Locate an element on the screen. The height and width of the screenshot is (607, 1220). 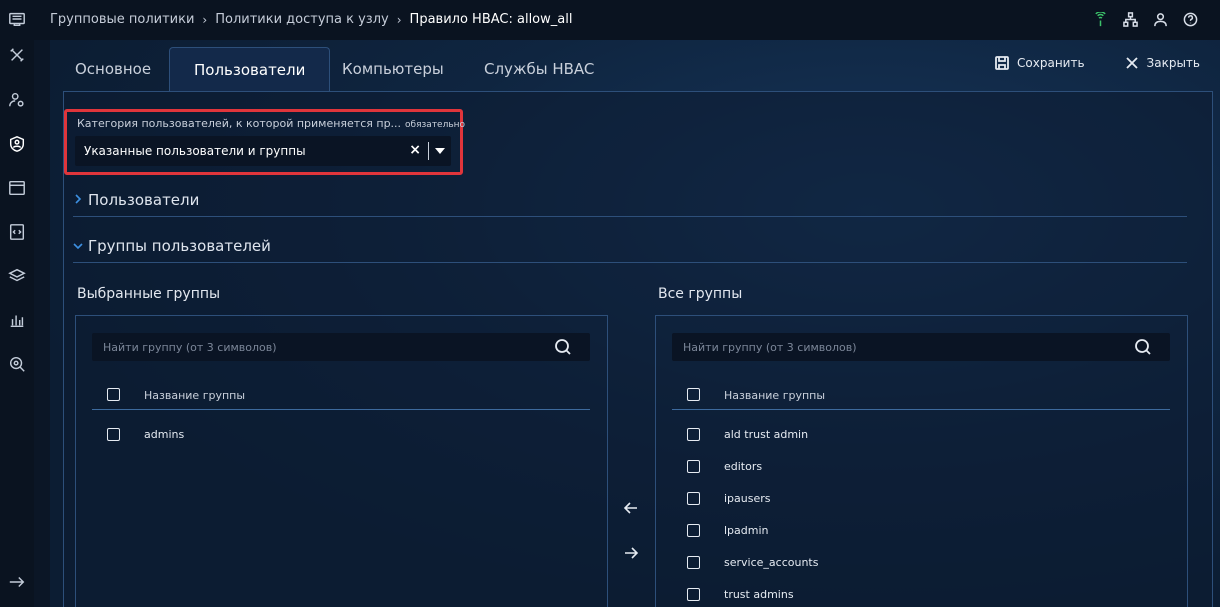
network-tree-icon is located at coordinates (1130, 19).